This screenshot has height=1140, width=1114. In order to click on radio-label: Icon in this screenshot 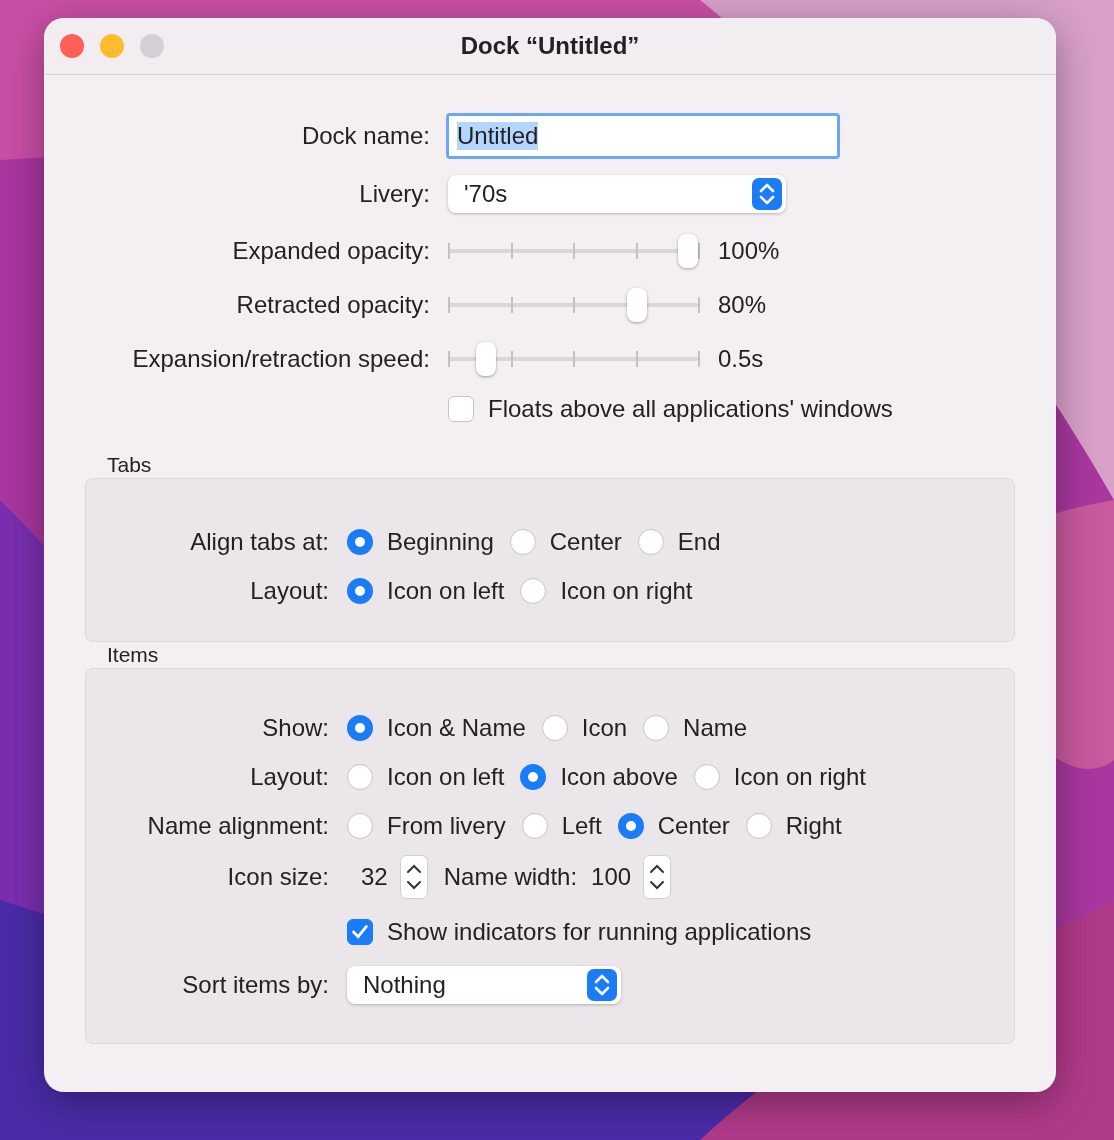, I will do `click(604, 727)`.